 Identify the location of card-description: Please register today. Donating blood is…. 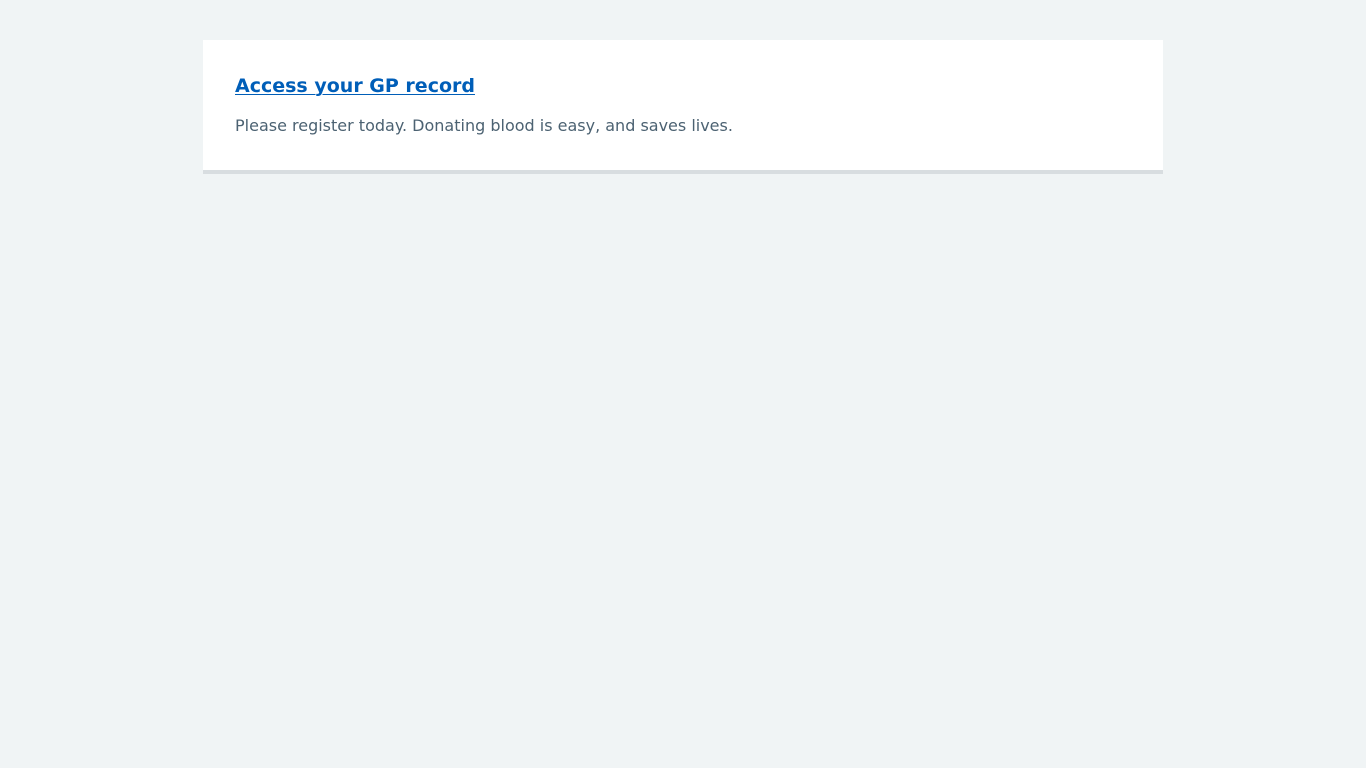
(484, 125).